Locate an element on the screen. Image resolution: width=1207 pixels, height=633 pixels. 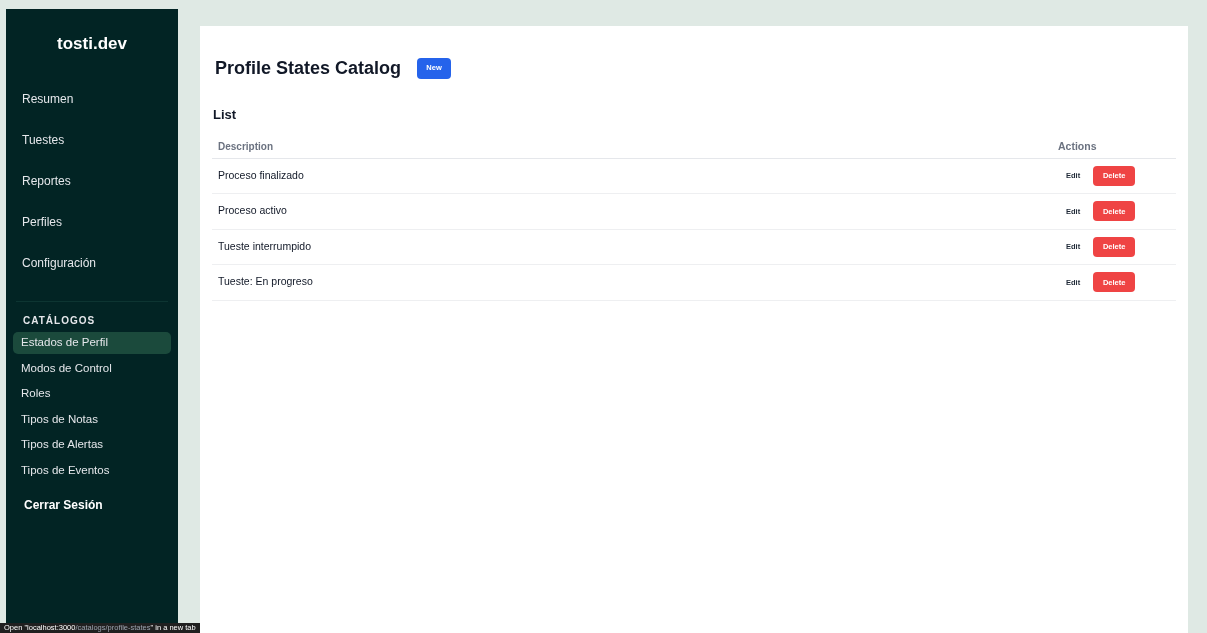
column-header: Description is located at coordinates (245, 146).